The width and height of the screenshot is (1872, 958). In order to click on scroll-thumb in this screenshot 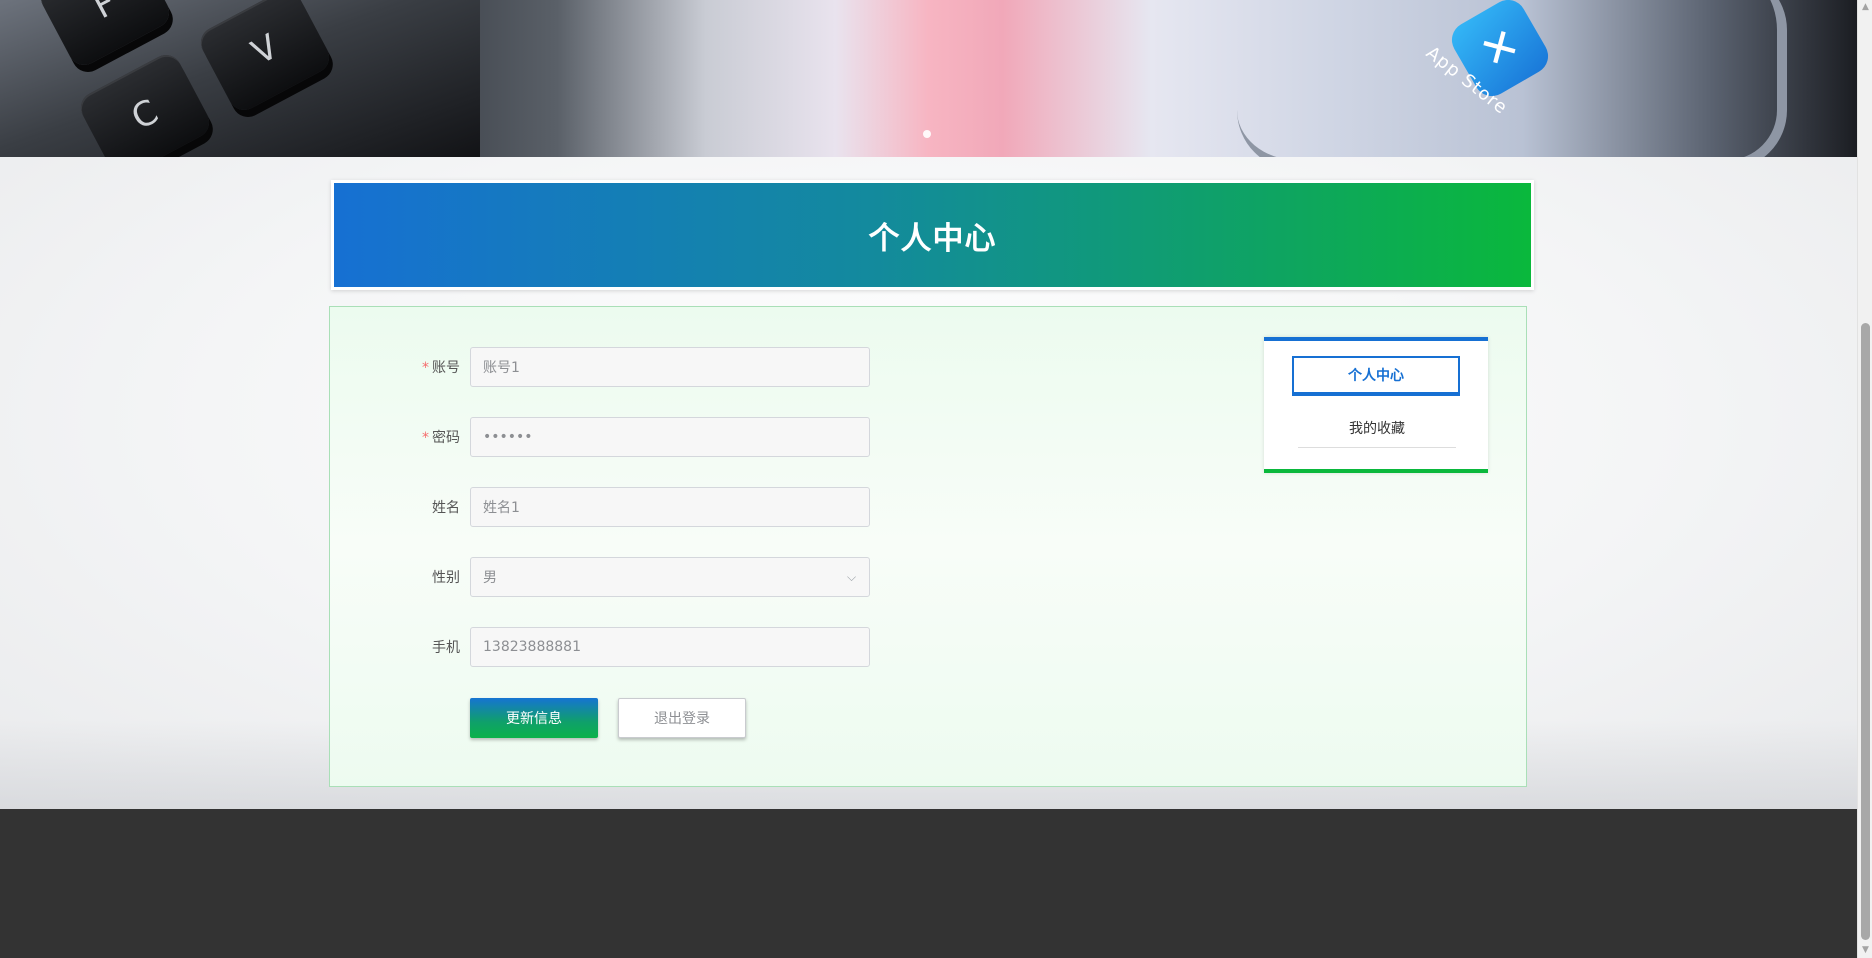, I will do `click(1865, 631)`.